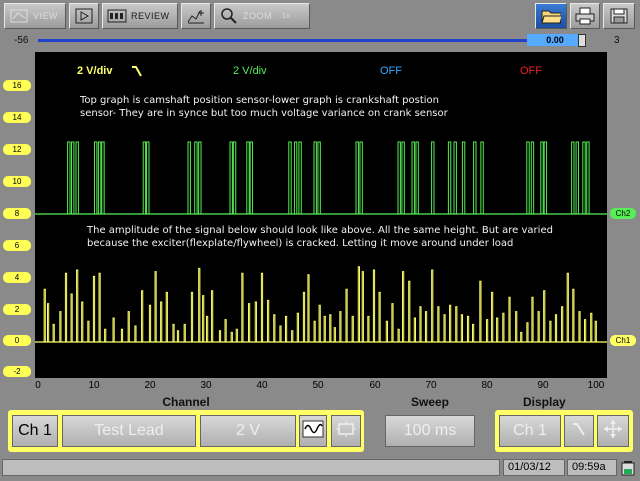  What do you see at coordinates (17, 245) in the screenshot?
I see `y-tick: 6` at bounding box center [17, 245].